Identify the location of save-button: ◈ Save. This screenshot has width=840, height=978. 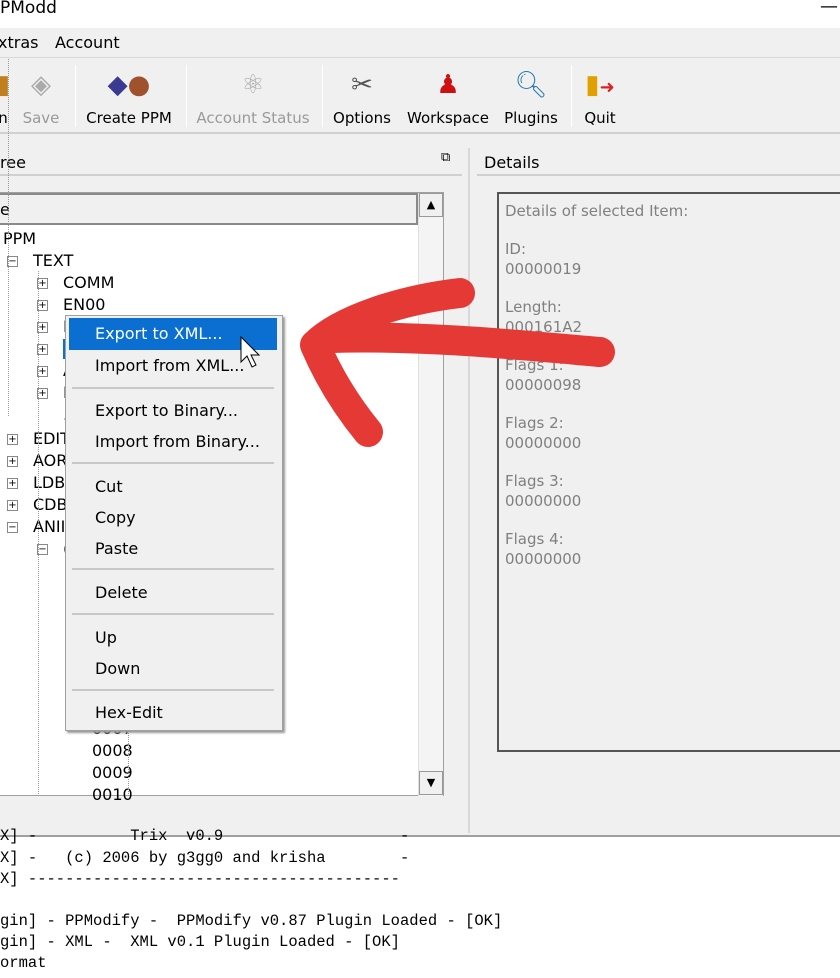
(41, 95).